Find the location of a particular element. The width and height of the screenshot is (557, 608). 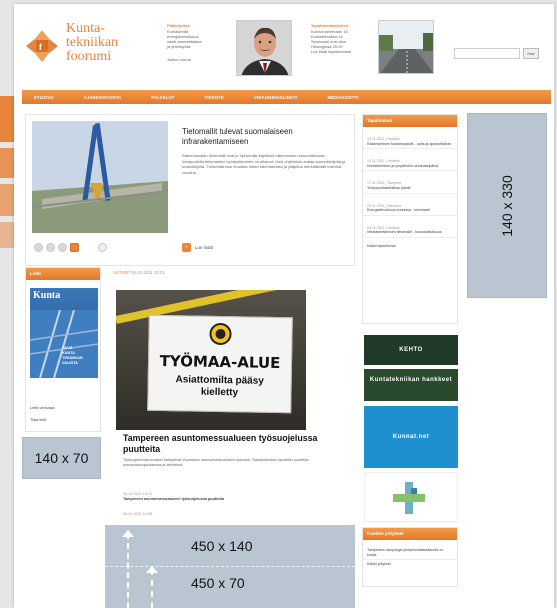

magazine-subscribe-link: Tilaa lehti is located at coordinates (38, 420).